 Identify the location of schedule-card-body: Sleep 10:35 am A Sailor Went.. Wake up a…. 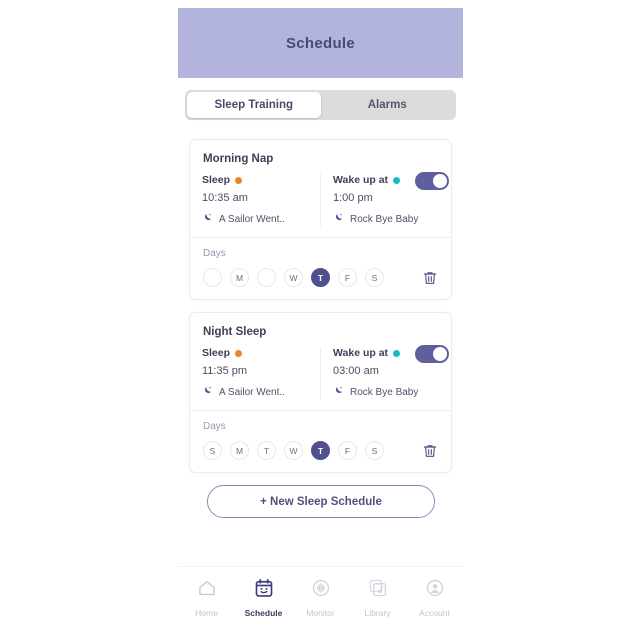
(320, 201).